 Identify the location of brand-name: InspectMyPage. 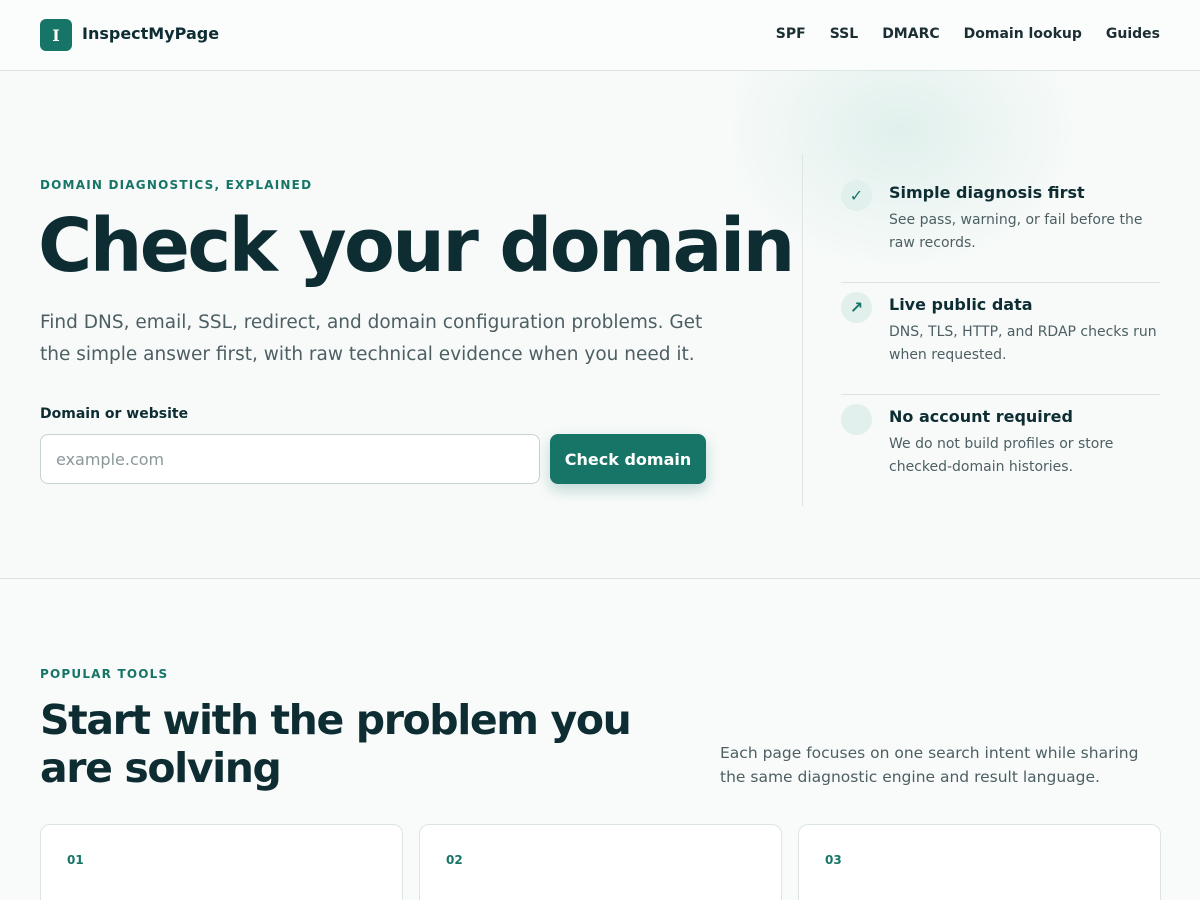
(150, 33).